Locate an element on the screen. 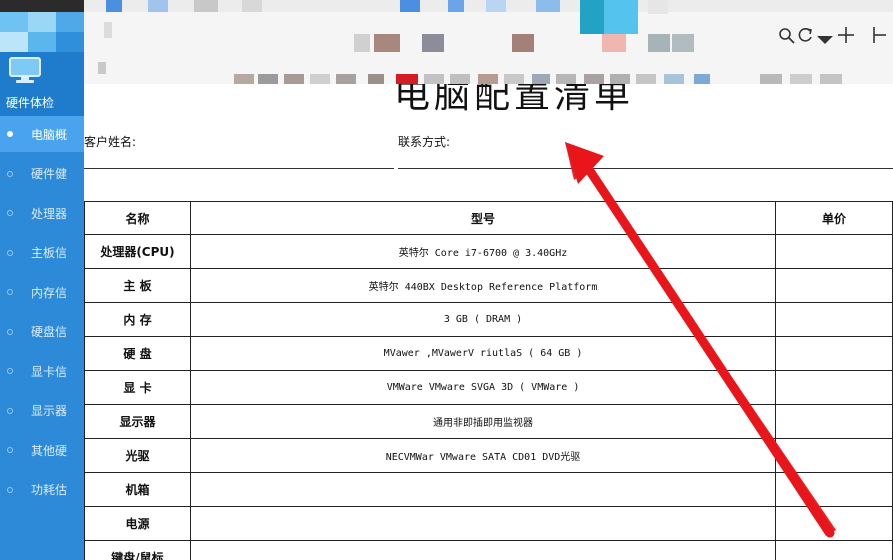  table-row: 显示器 通用非即插即用监视器 is located at coordinates (488, 421).